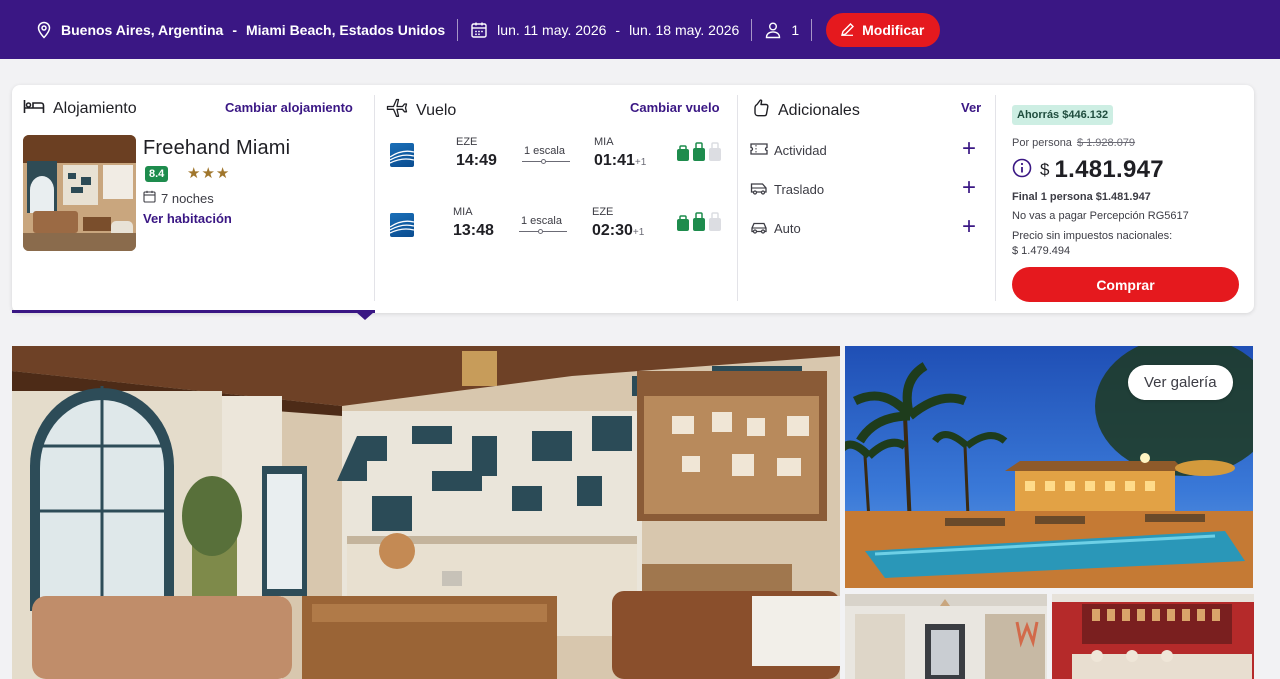  I want to click on active-section-pointer, so click(365, 316).